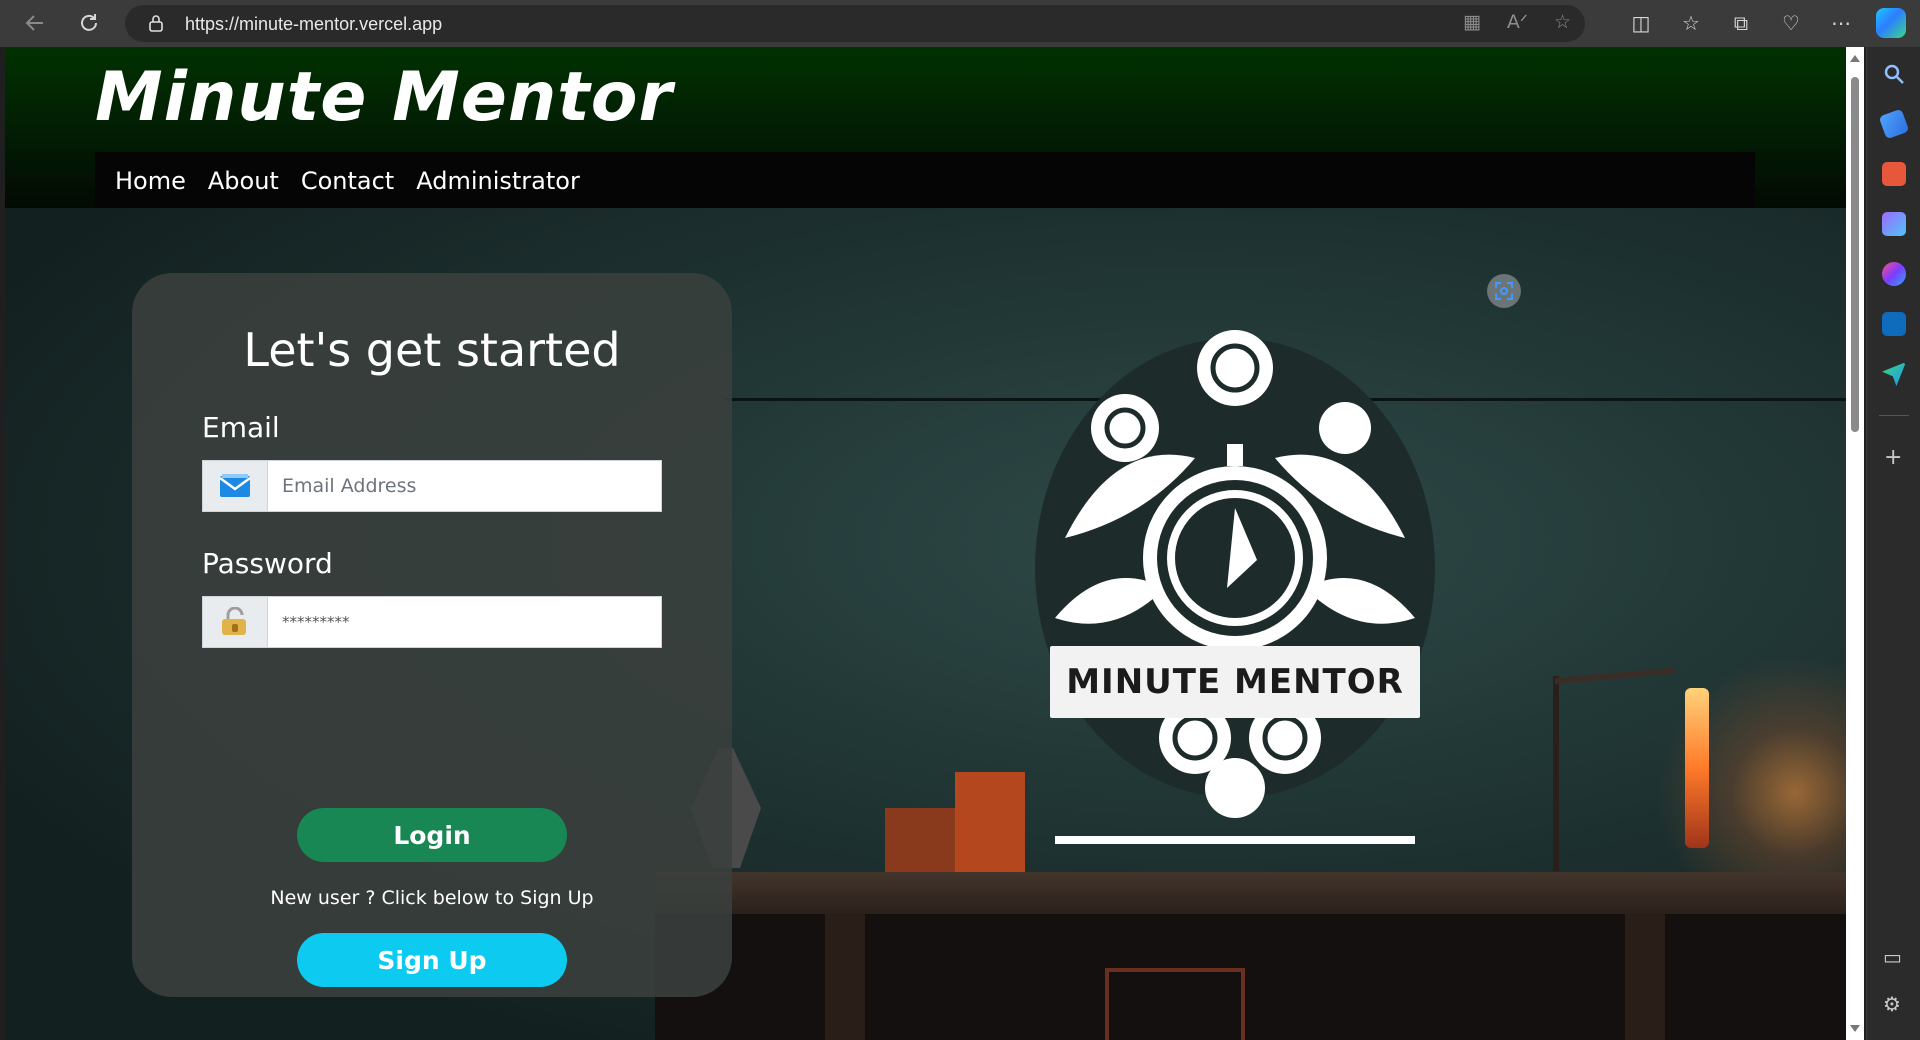  Describe the element at coordinates (35, 23) in the screenshot. I see `back-arrow-icon` at that location.